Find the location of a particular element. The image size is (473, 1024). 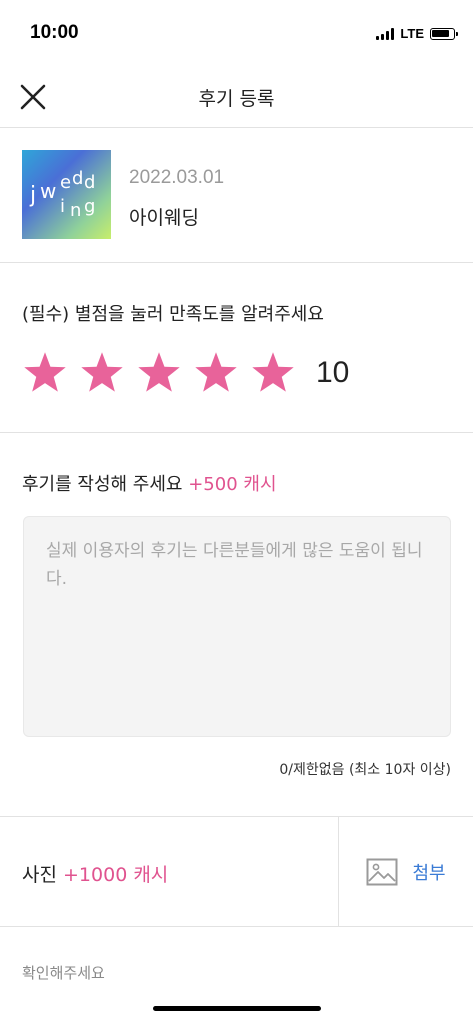

status-time: 10:00 is located at coordinates (54, 32).